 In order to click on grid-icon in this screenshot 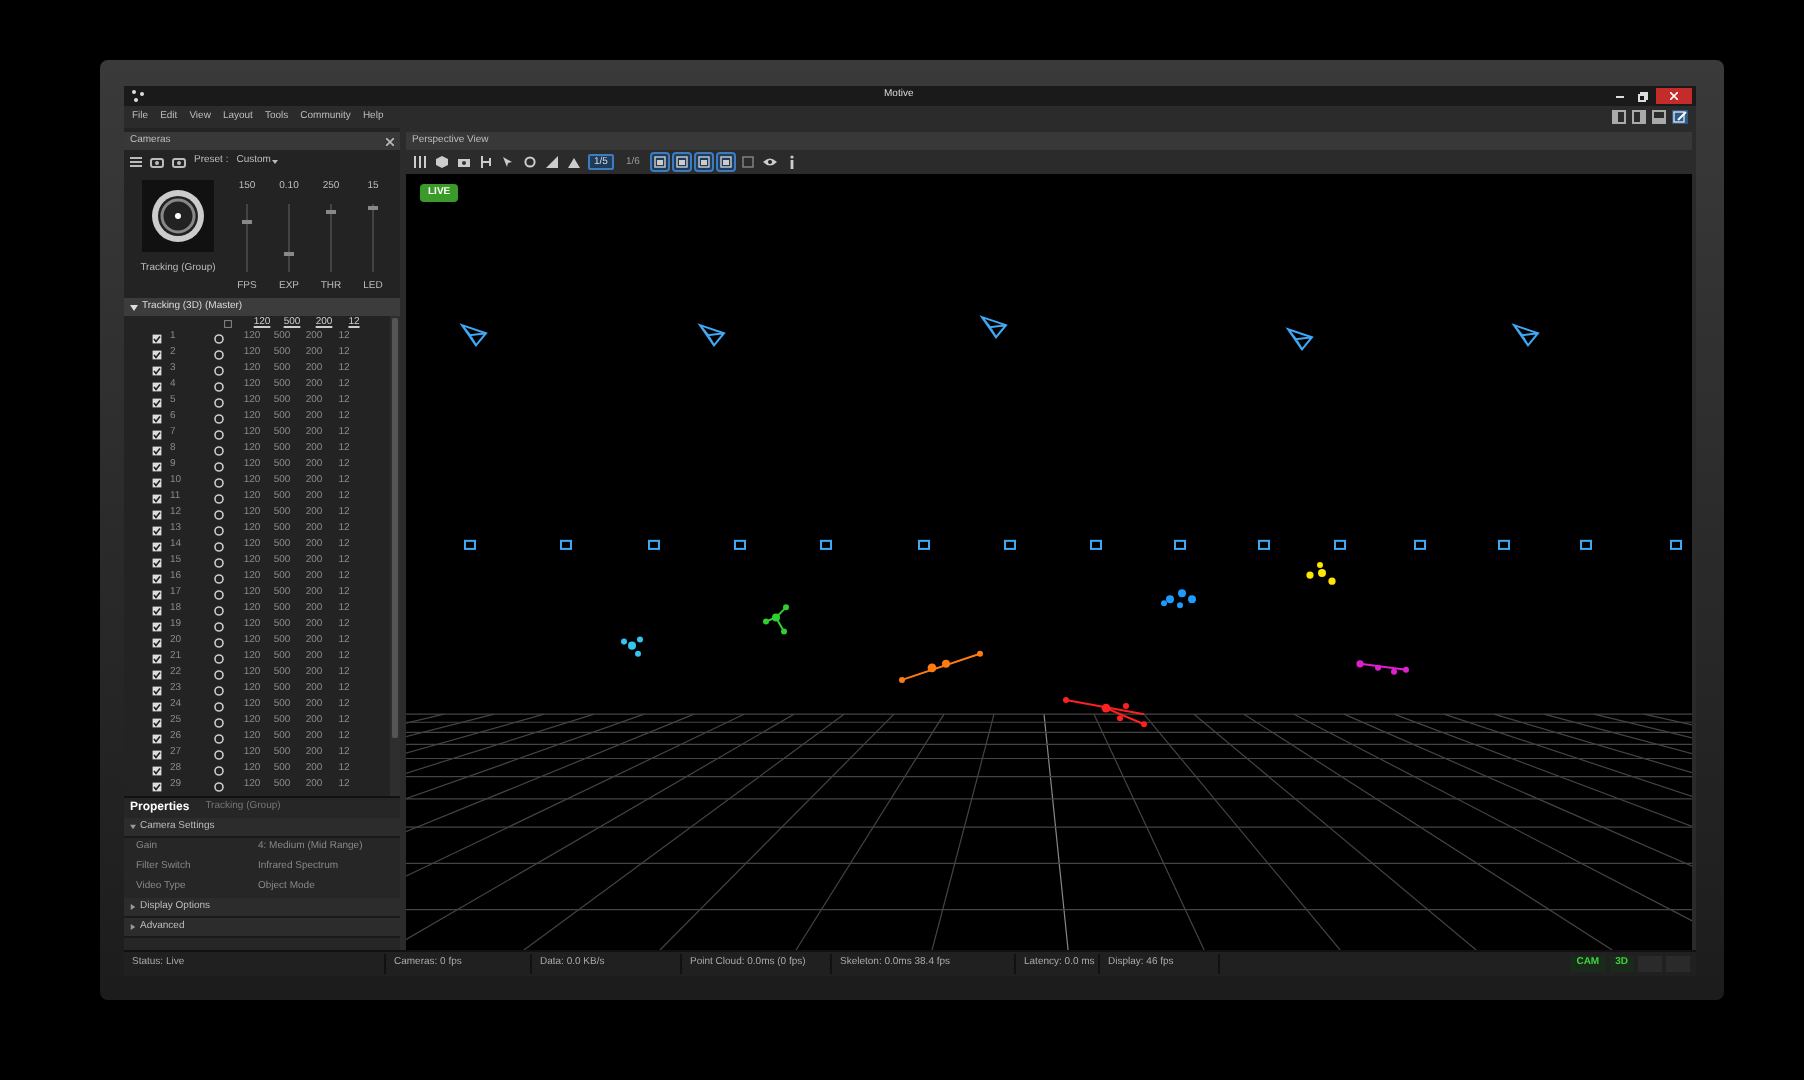, I will do `click(420, 162)`.